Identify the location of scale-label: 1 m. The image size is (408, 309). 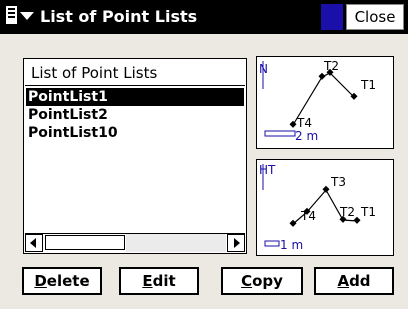
(291, 245).